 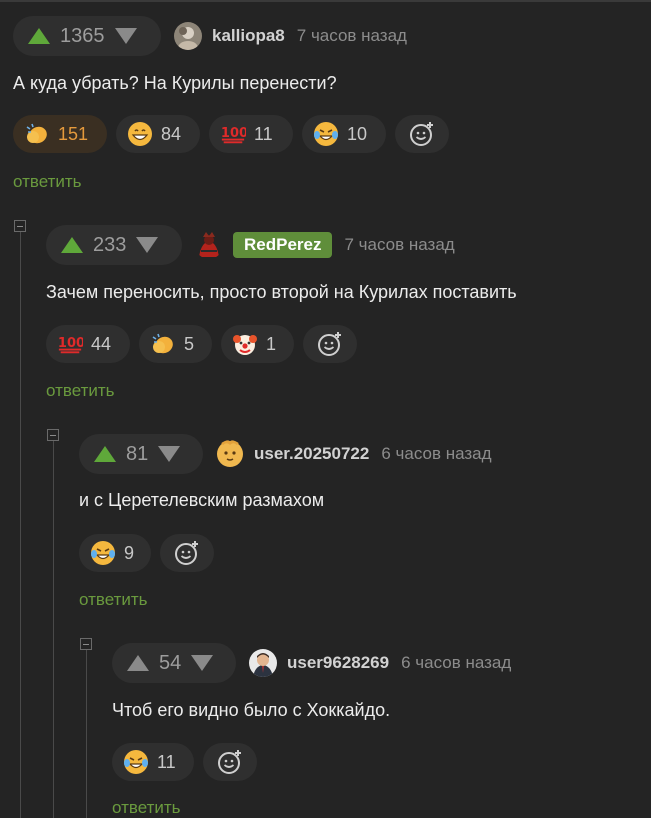 What do you see at coordinates (338, 663) in the screenshot?
I see `username: user9628269` at bounding box center [338, 663].